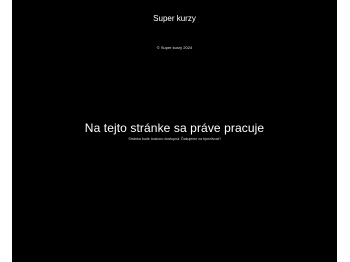  What do you see at coordinates (174, 18) in the screenshot?
I see `site-title: Super kurzy` at bounding box center [174, 18].